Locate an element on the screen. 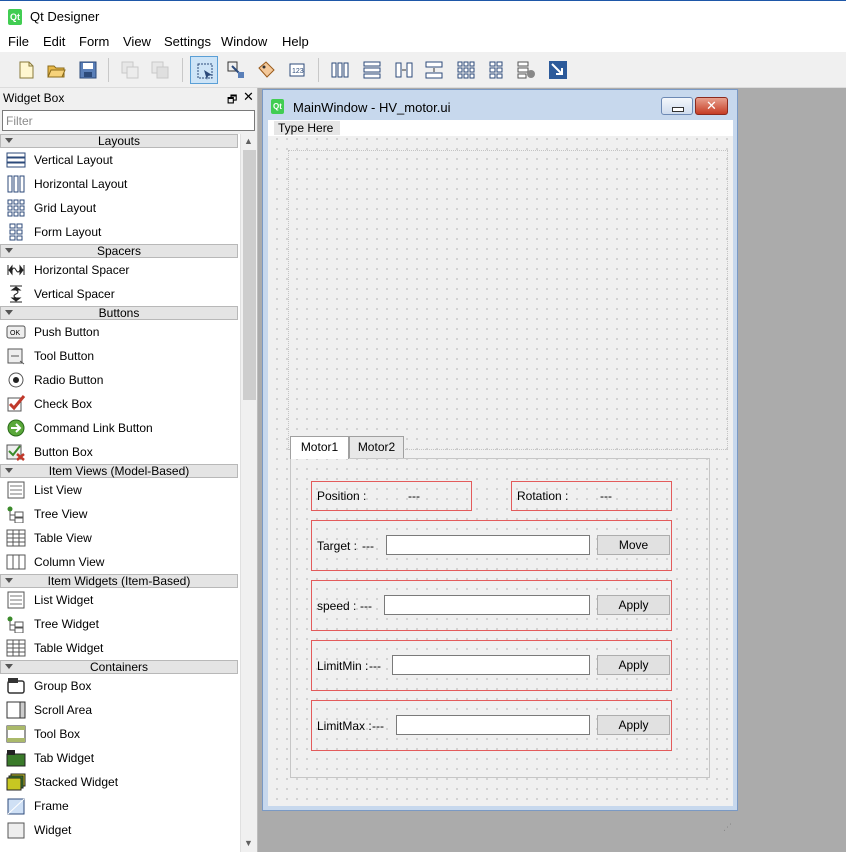 This screenshot has height=852, width=846. grid-layout-icon is located at coordinates (466, 70).